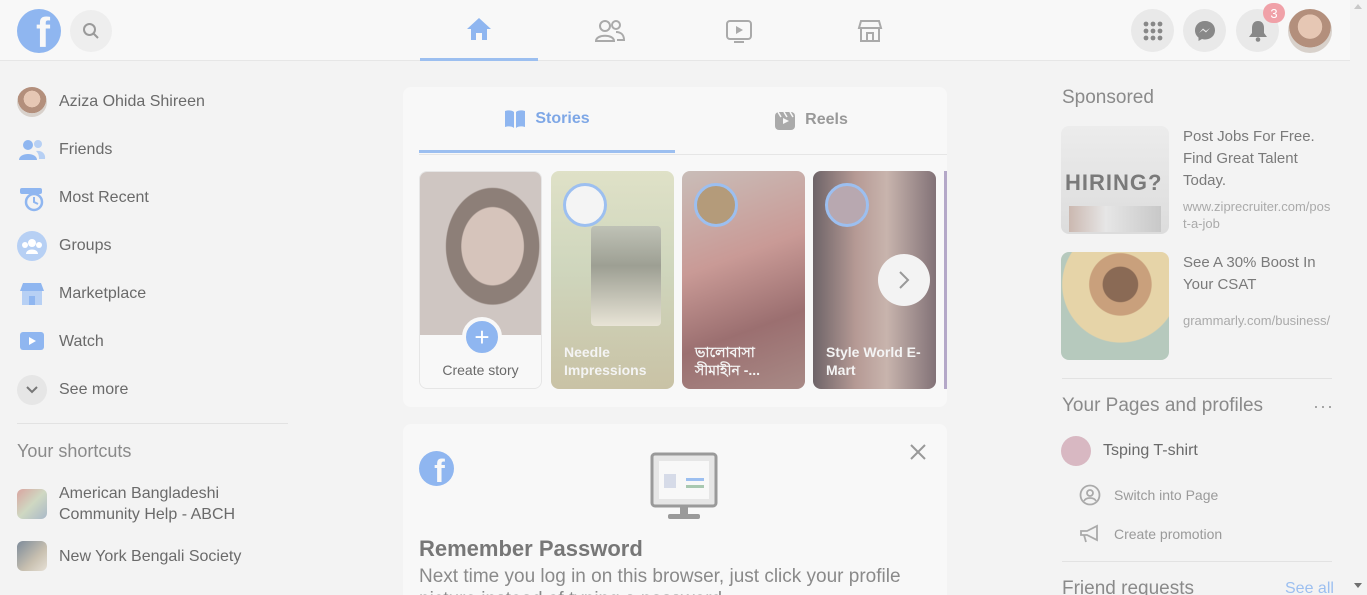 This screenshot has width=1367, height=595. What do you see at coordinates (675, 30) in the screenshot?
I see `top-navigation-bar: f 3` at bounding box center [675, 30].